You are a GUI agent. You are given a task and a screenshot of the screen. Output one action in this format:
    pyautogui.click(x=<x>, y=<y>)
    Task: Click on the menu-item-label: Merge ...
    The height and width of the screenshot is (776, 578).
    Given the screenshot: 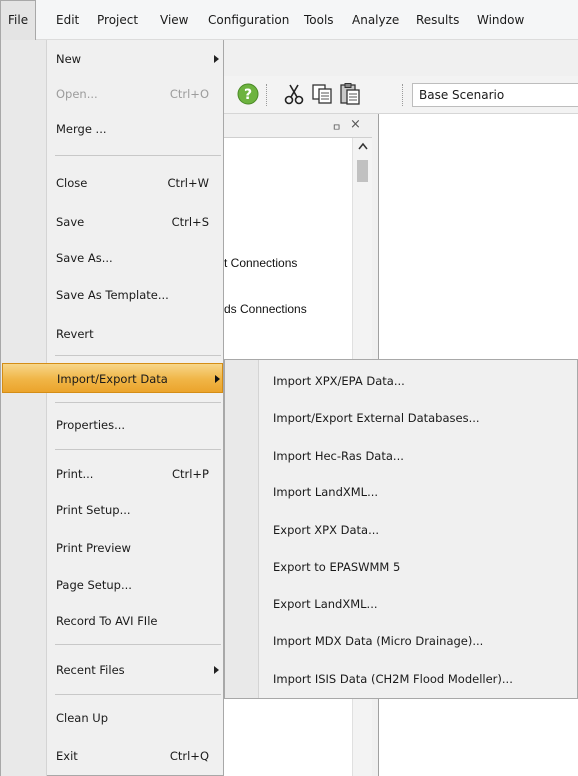 What is the action you would take?
    pyautogui.click(x=81, y=129)
    